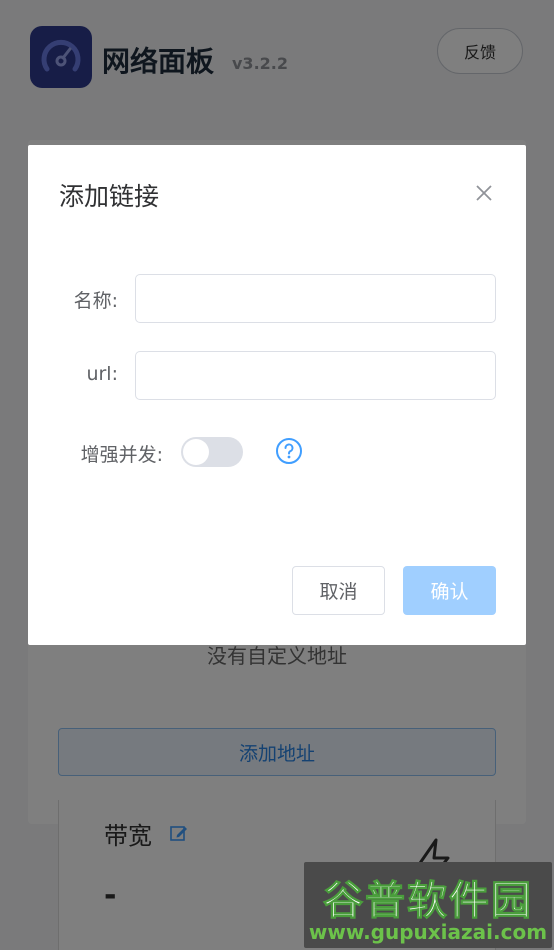  I want to click on cancel-button: 取消, so click(338, 590).